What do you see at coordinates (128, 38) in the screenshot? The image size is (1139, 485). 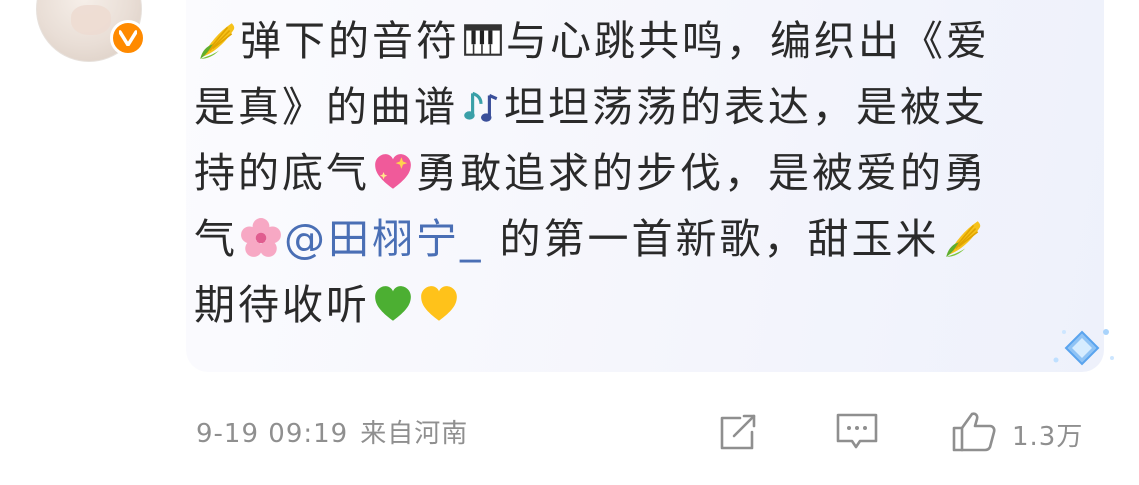 I see `verified-badge-icon` at bounding box center [128, 38].